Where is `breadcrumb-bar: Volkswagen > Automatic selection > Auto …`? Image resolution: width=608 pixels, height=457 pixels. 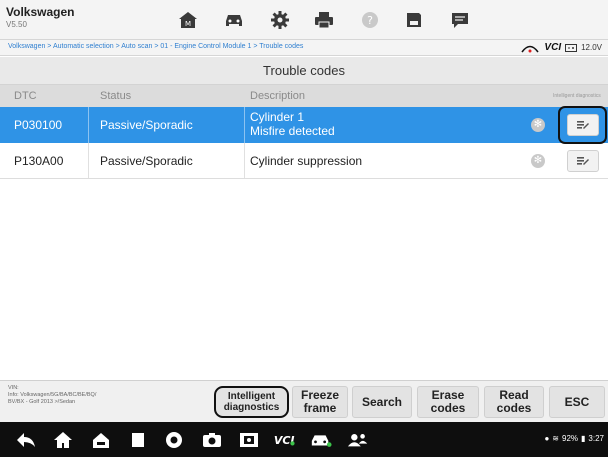 breadcrumb-bar: Volkswagen > Automatic selection > Auto … is located at coordinates (304, 48).